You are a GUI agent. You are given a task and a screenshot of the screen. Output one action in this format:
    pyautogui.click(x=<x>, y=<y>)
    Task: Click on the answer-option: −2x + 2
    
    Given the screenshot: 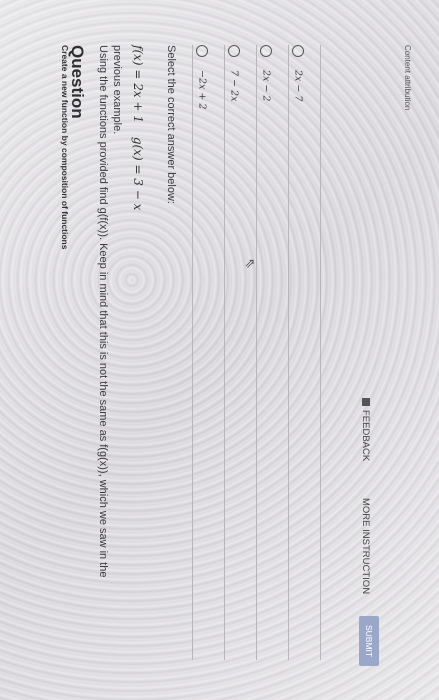 What is the action you would take?
    pyautogui.click(x=203, y=77)
    